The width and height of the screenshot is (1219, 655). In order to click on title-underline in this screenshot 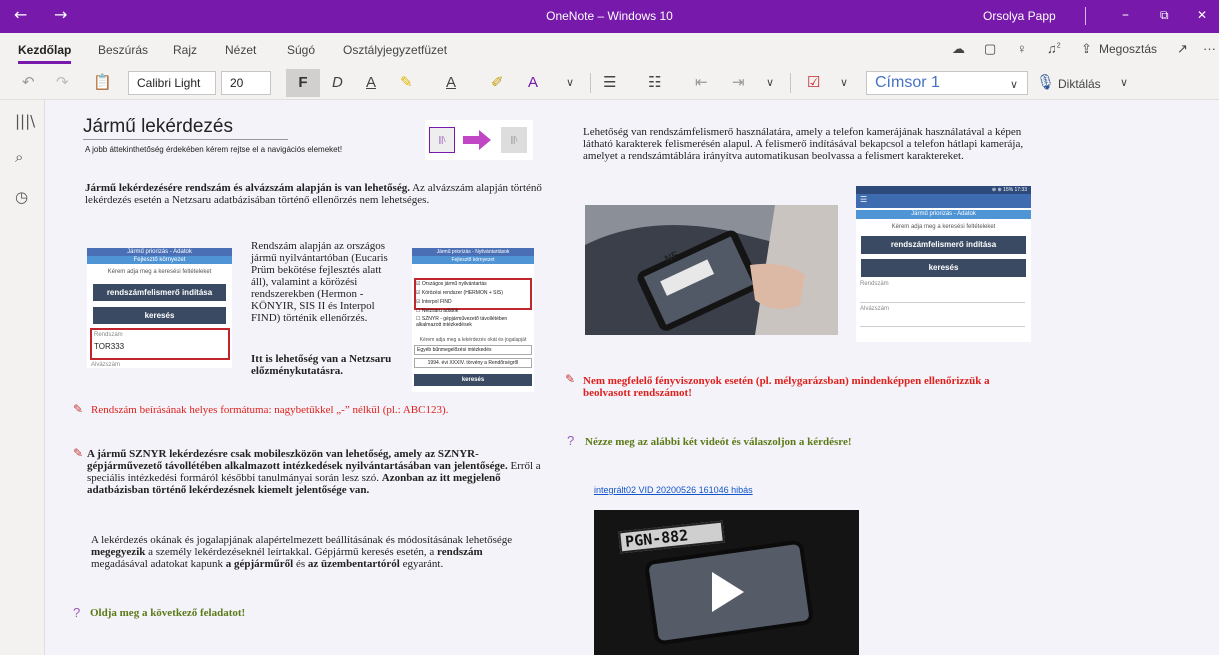, I will do `click(185, 139)`.